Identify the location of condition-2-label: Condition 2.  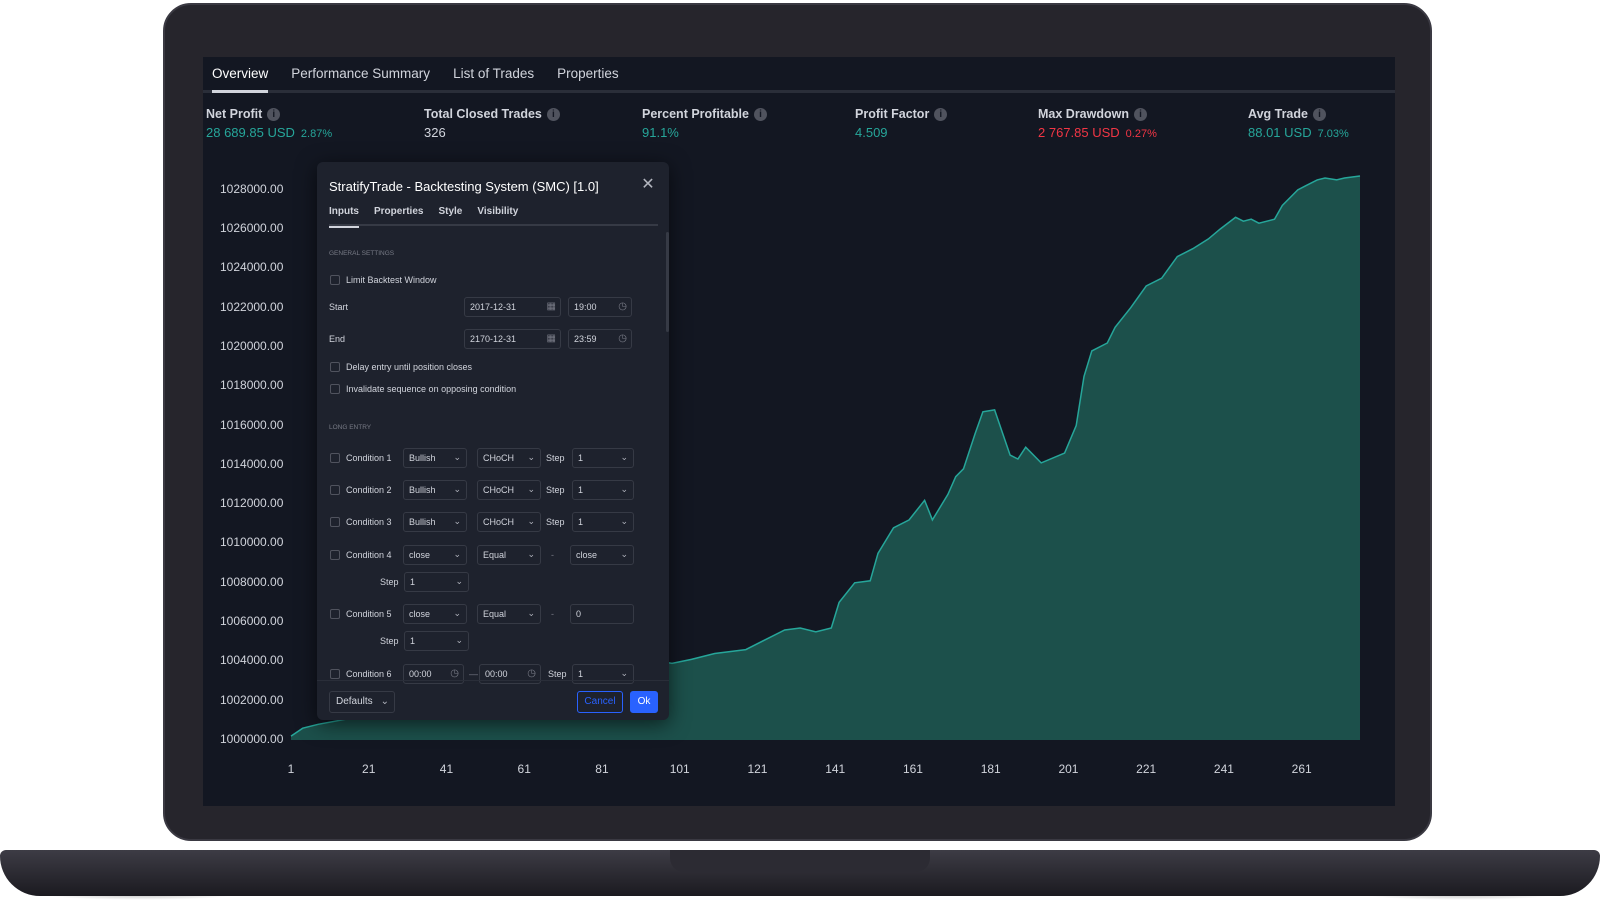
(369, 490).